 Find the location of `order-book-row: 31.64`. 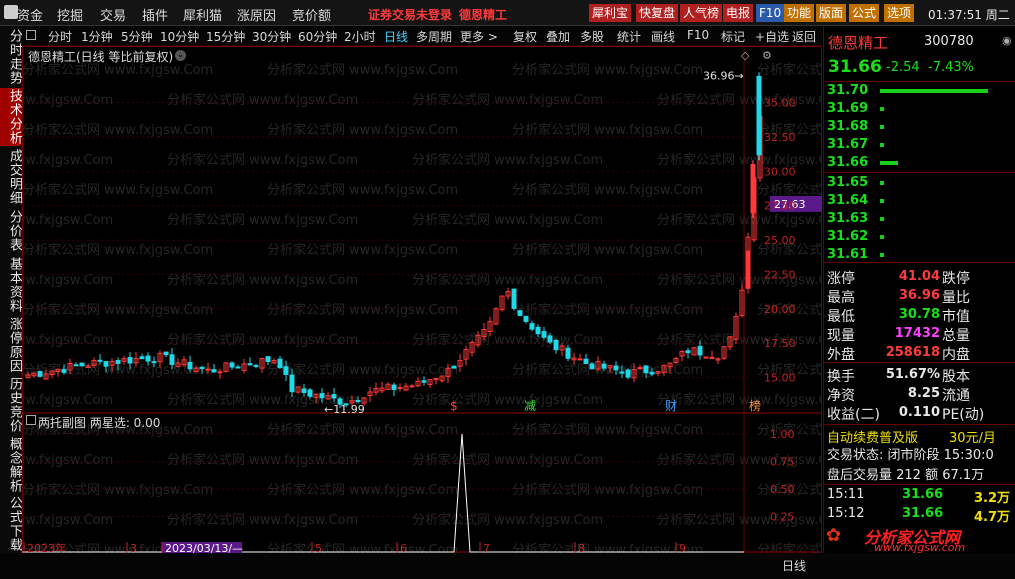

order-book-row: 31.64 is located at coordinates (919, 201).